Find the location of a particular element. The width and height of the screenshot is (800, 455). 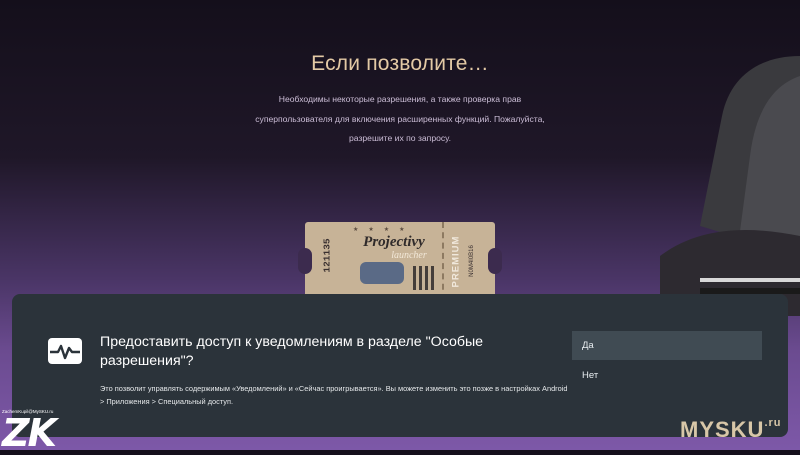

watermark-mysku: MYSKU.ru is located at coordinates (731, 430).